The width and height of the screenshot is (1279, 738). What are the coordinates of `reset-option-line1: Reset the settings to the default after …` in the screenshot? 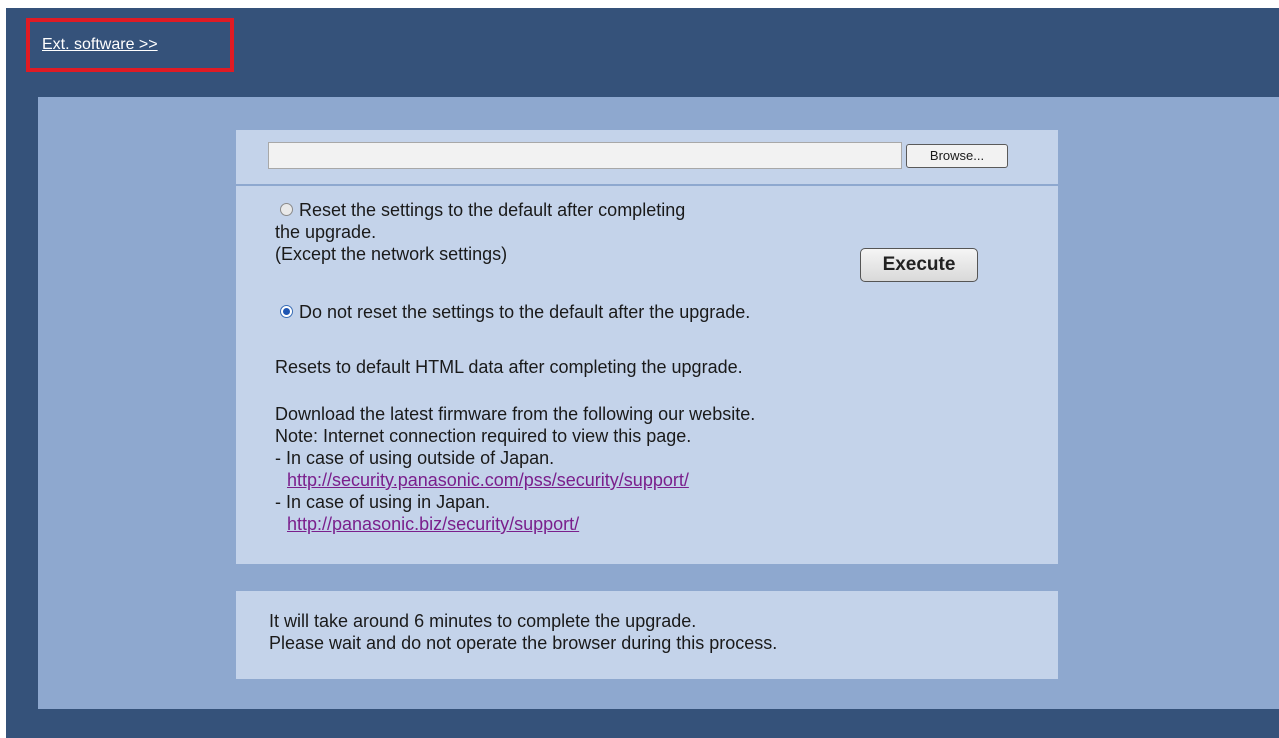 It's located at (492, 210).